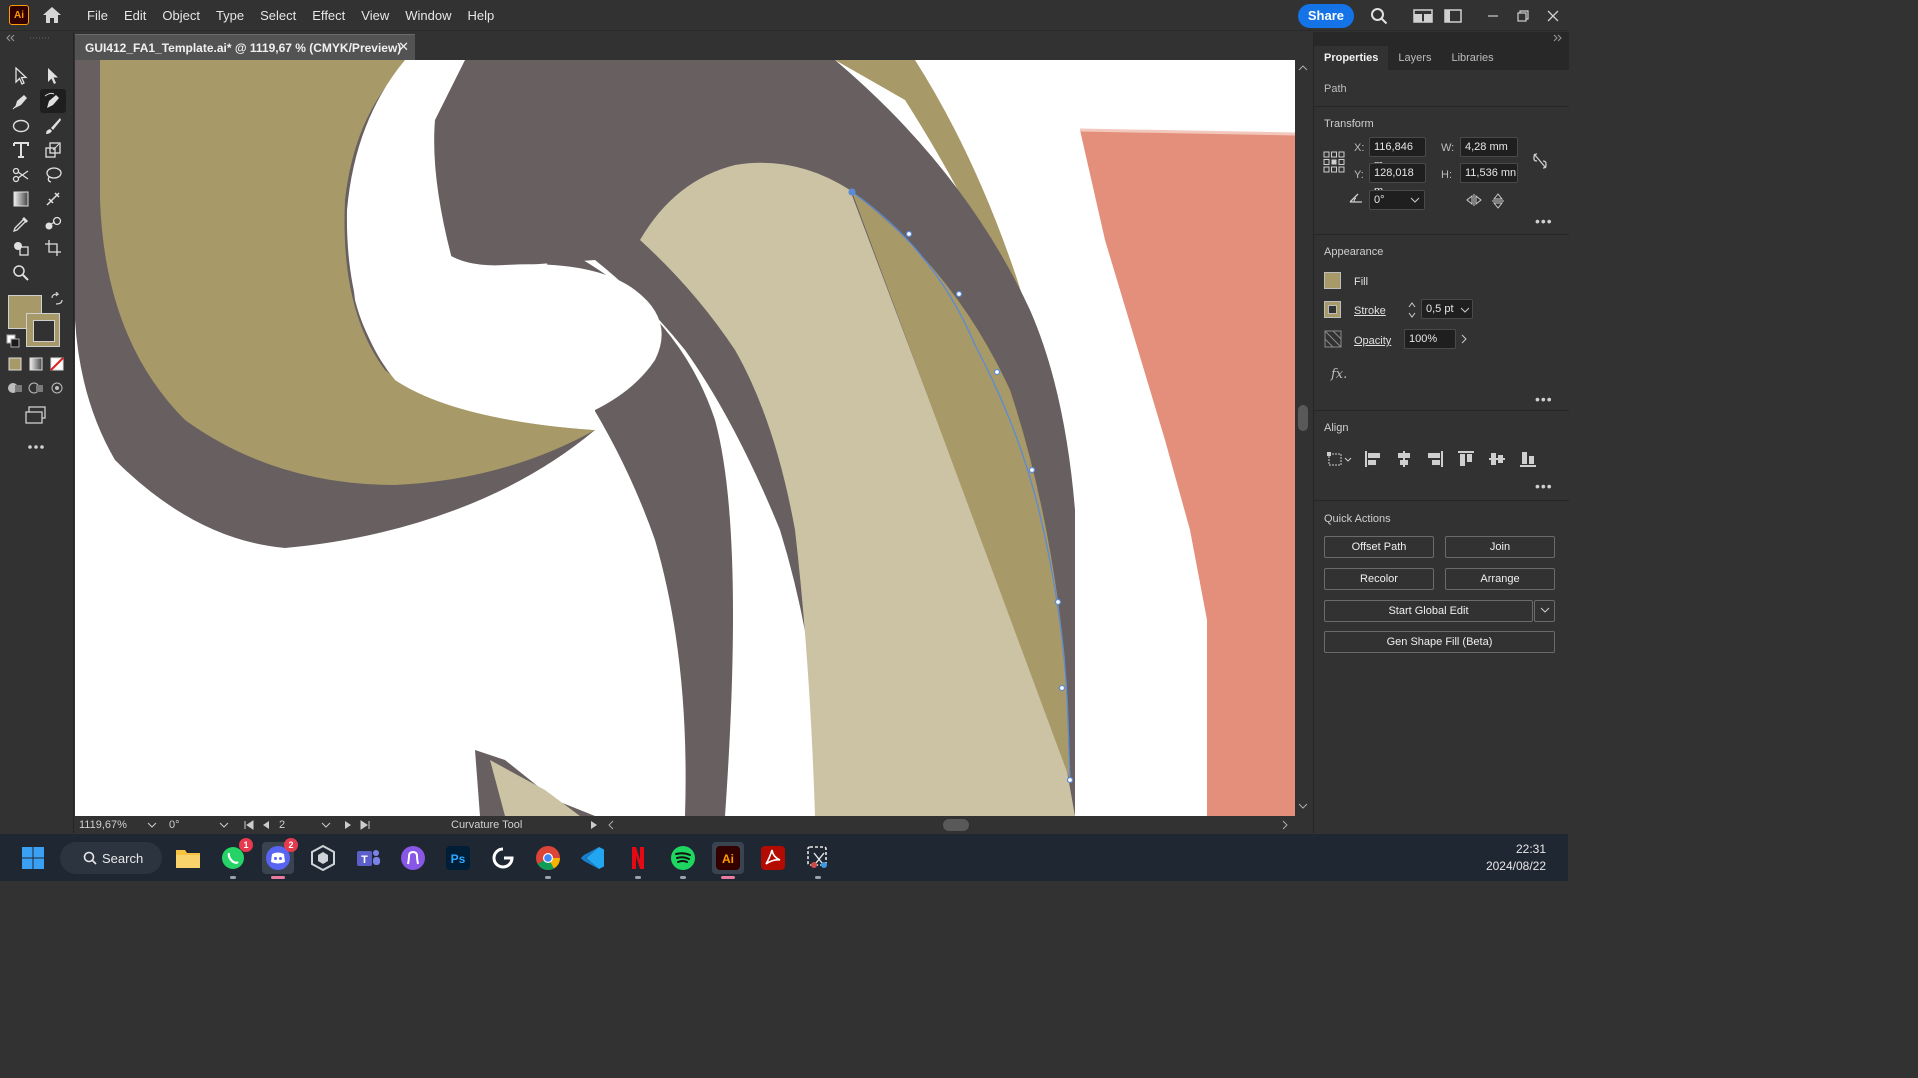 The width and height of the screenshot is (1918, 1078). Describe the element at coordinates (1379, 579) in the screenshot. I see `recolor-button: Recolor` at that location.